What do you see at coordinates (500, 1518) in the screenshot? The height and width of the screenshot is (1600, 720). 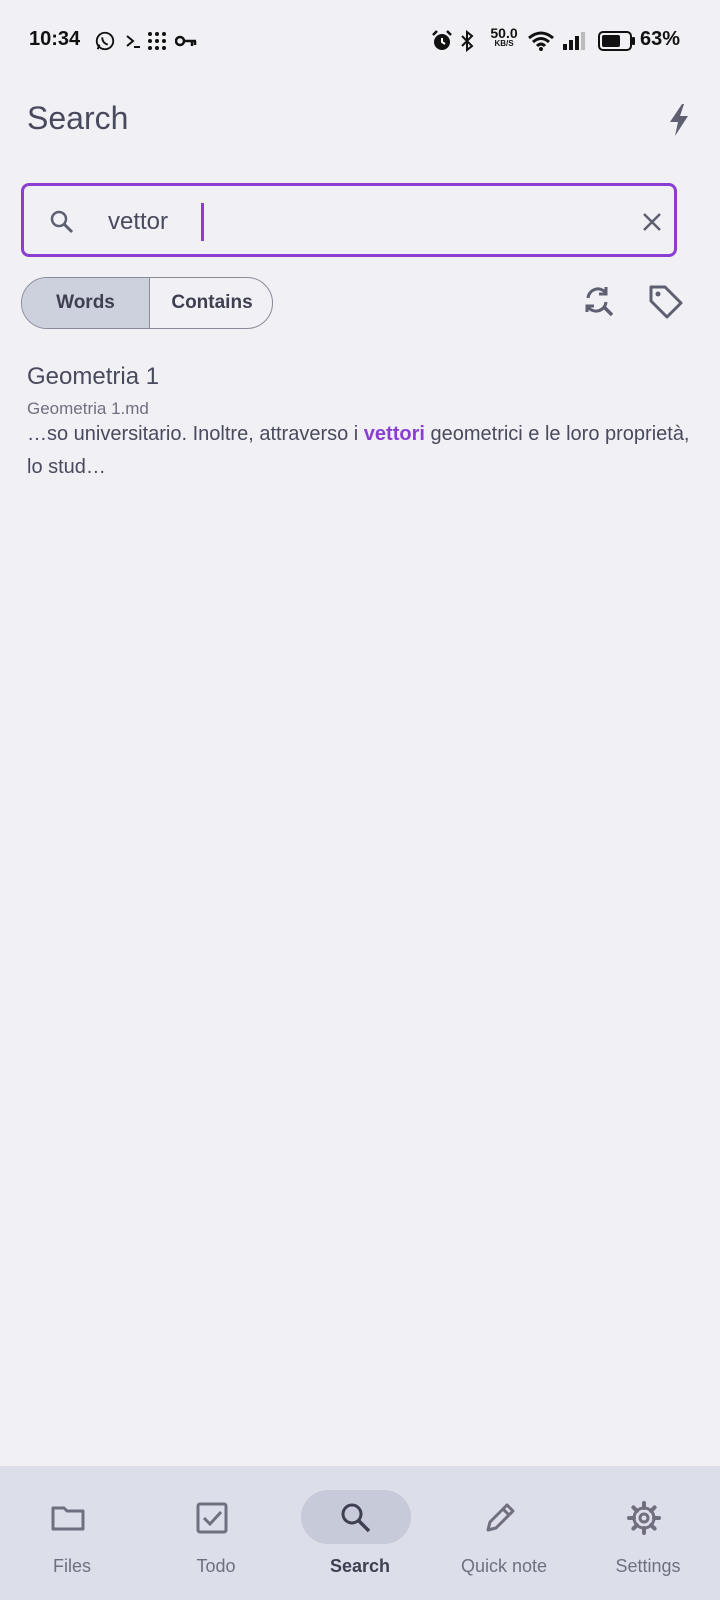 I see `pencil-icon` at bounding box center [500, 1518].